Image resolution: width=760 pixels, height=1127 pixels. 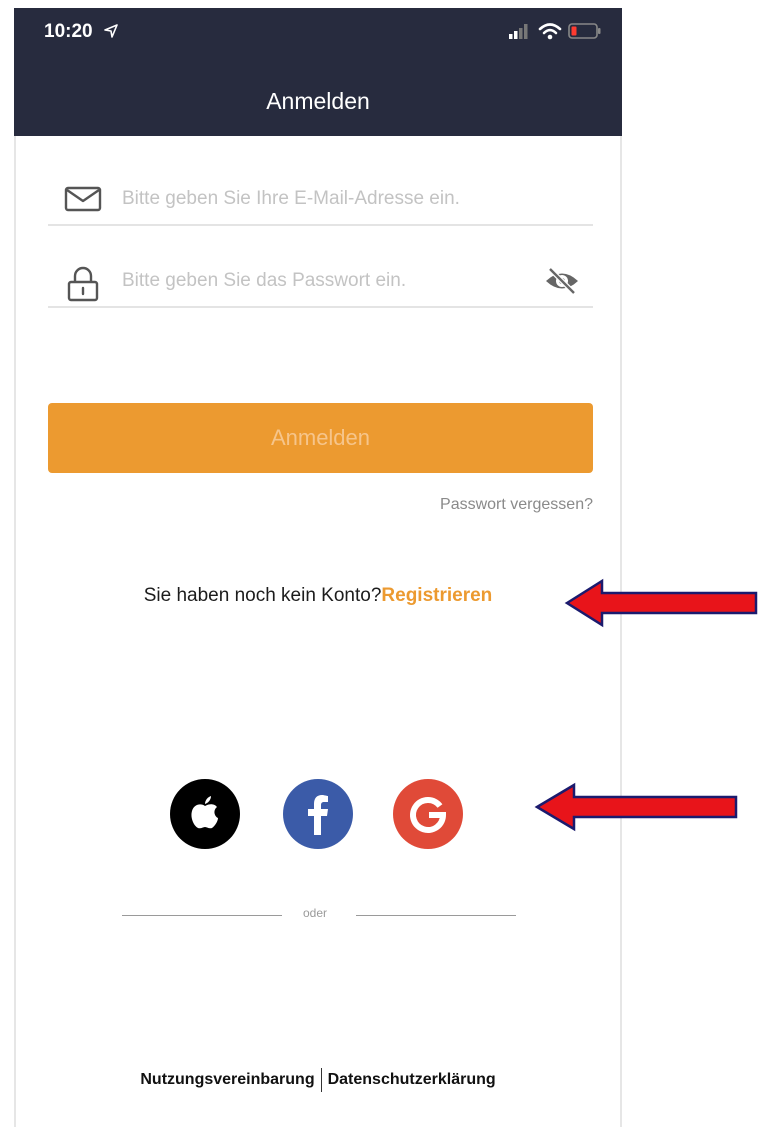 I want to click on login-button: Anmelden, so click(x=320, y=438).